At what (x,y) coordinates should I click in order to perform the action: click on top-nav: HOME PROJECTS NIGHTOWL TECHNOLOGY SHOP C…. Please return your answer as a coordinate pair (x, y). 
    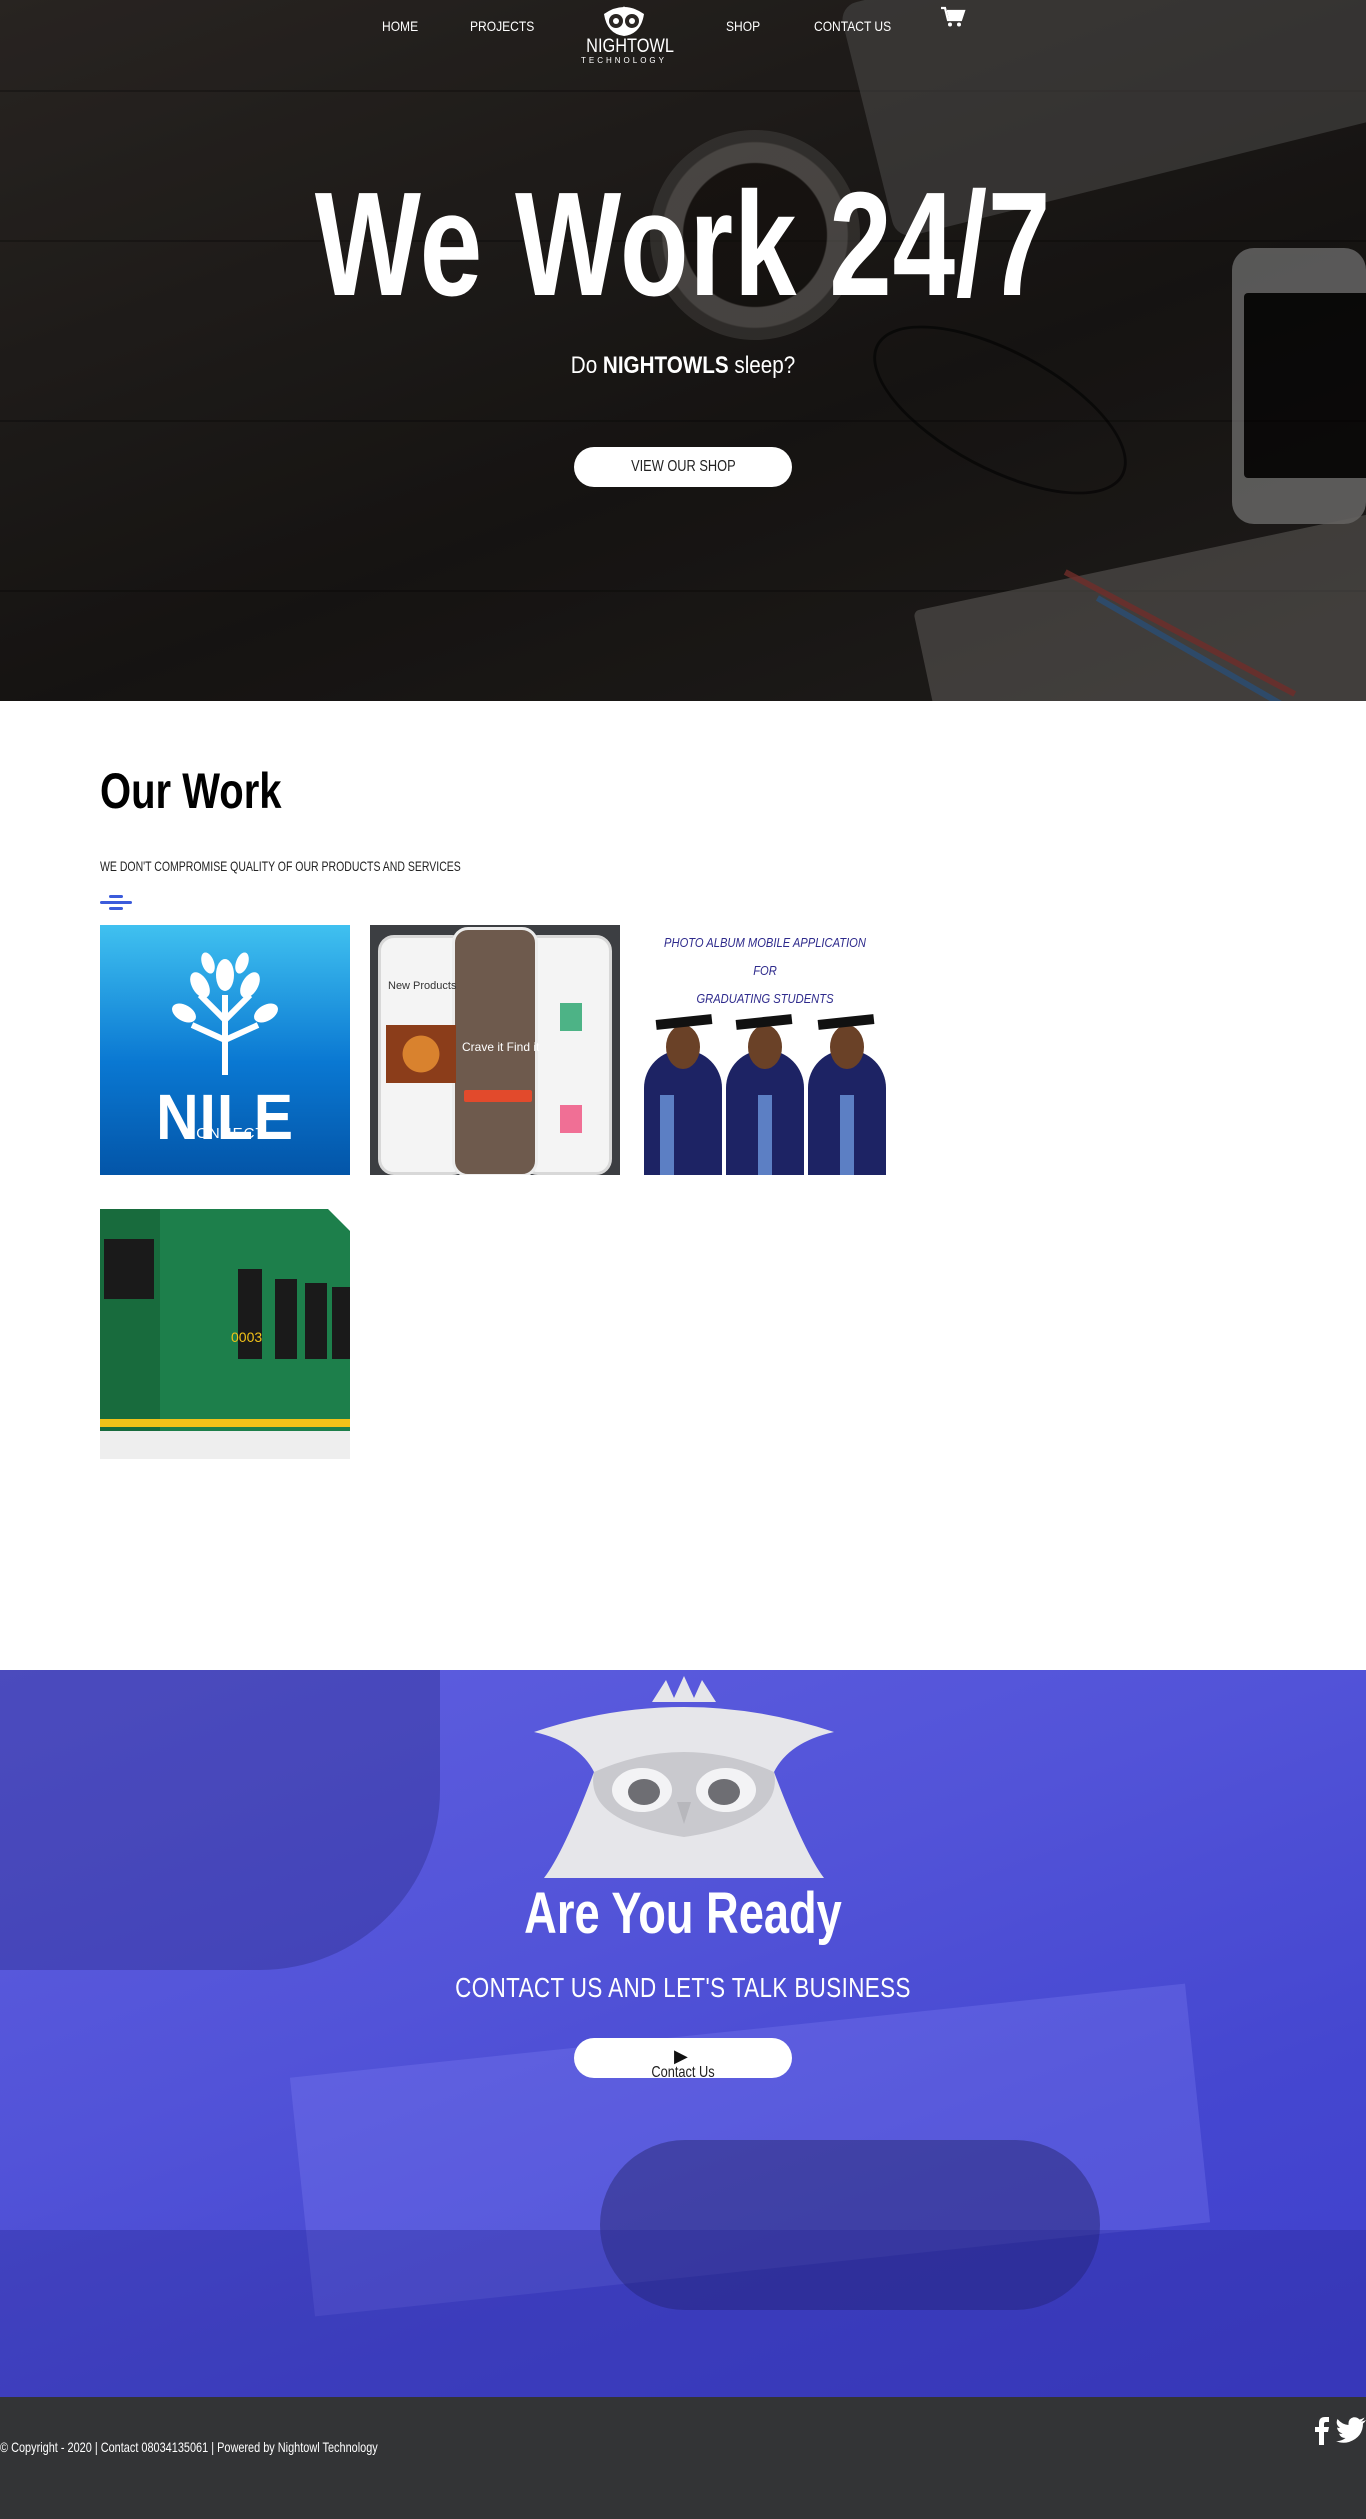
    Looking at the image, I should click on (683, 40).